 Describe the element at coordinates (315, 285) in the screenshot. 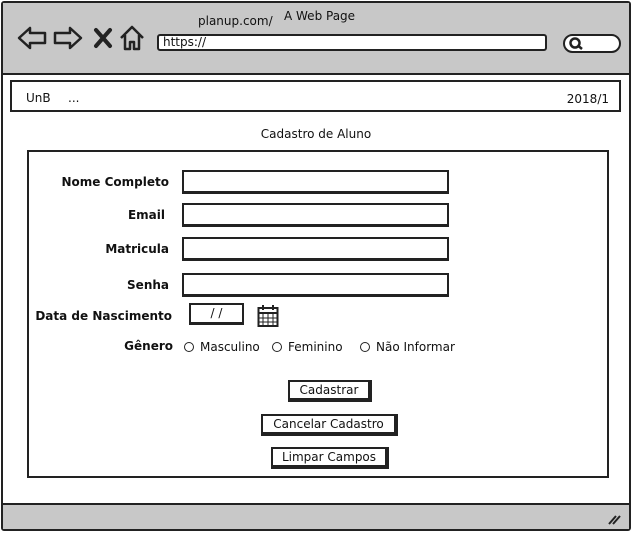

I see `senha-input` at that location.